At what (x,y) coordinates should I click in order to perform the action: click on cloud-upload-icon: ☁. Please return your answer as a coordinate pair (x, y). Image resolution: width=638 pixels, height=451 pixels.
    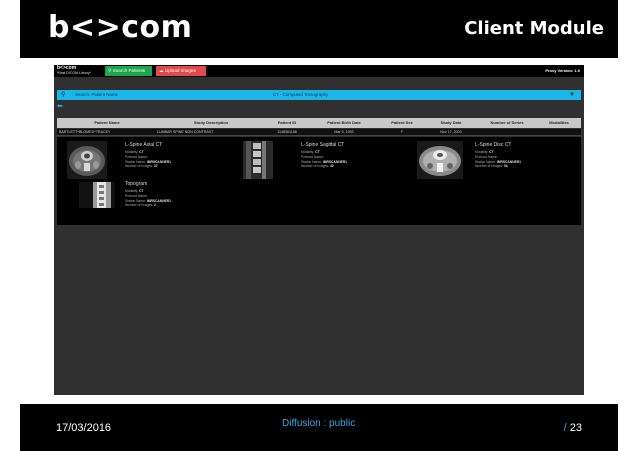
    Looking at the image, I should click on (161, 70).